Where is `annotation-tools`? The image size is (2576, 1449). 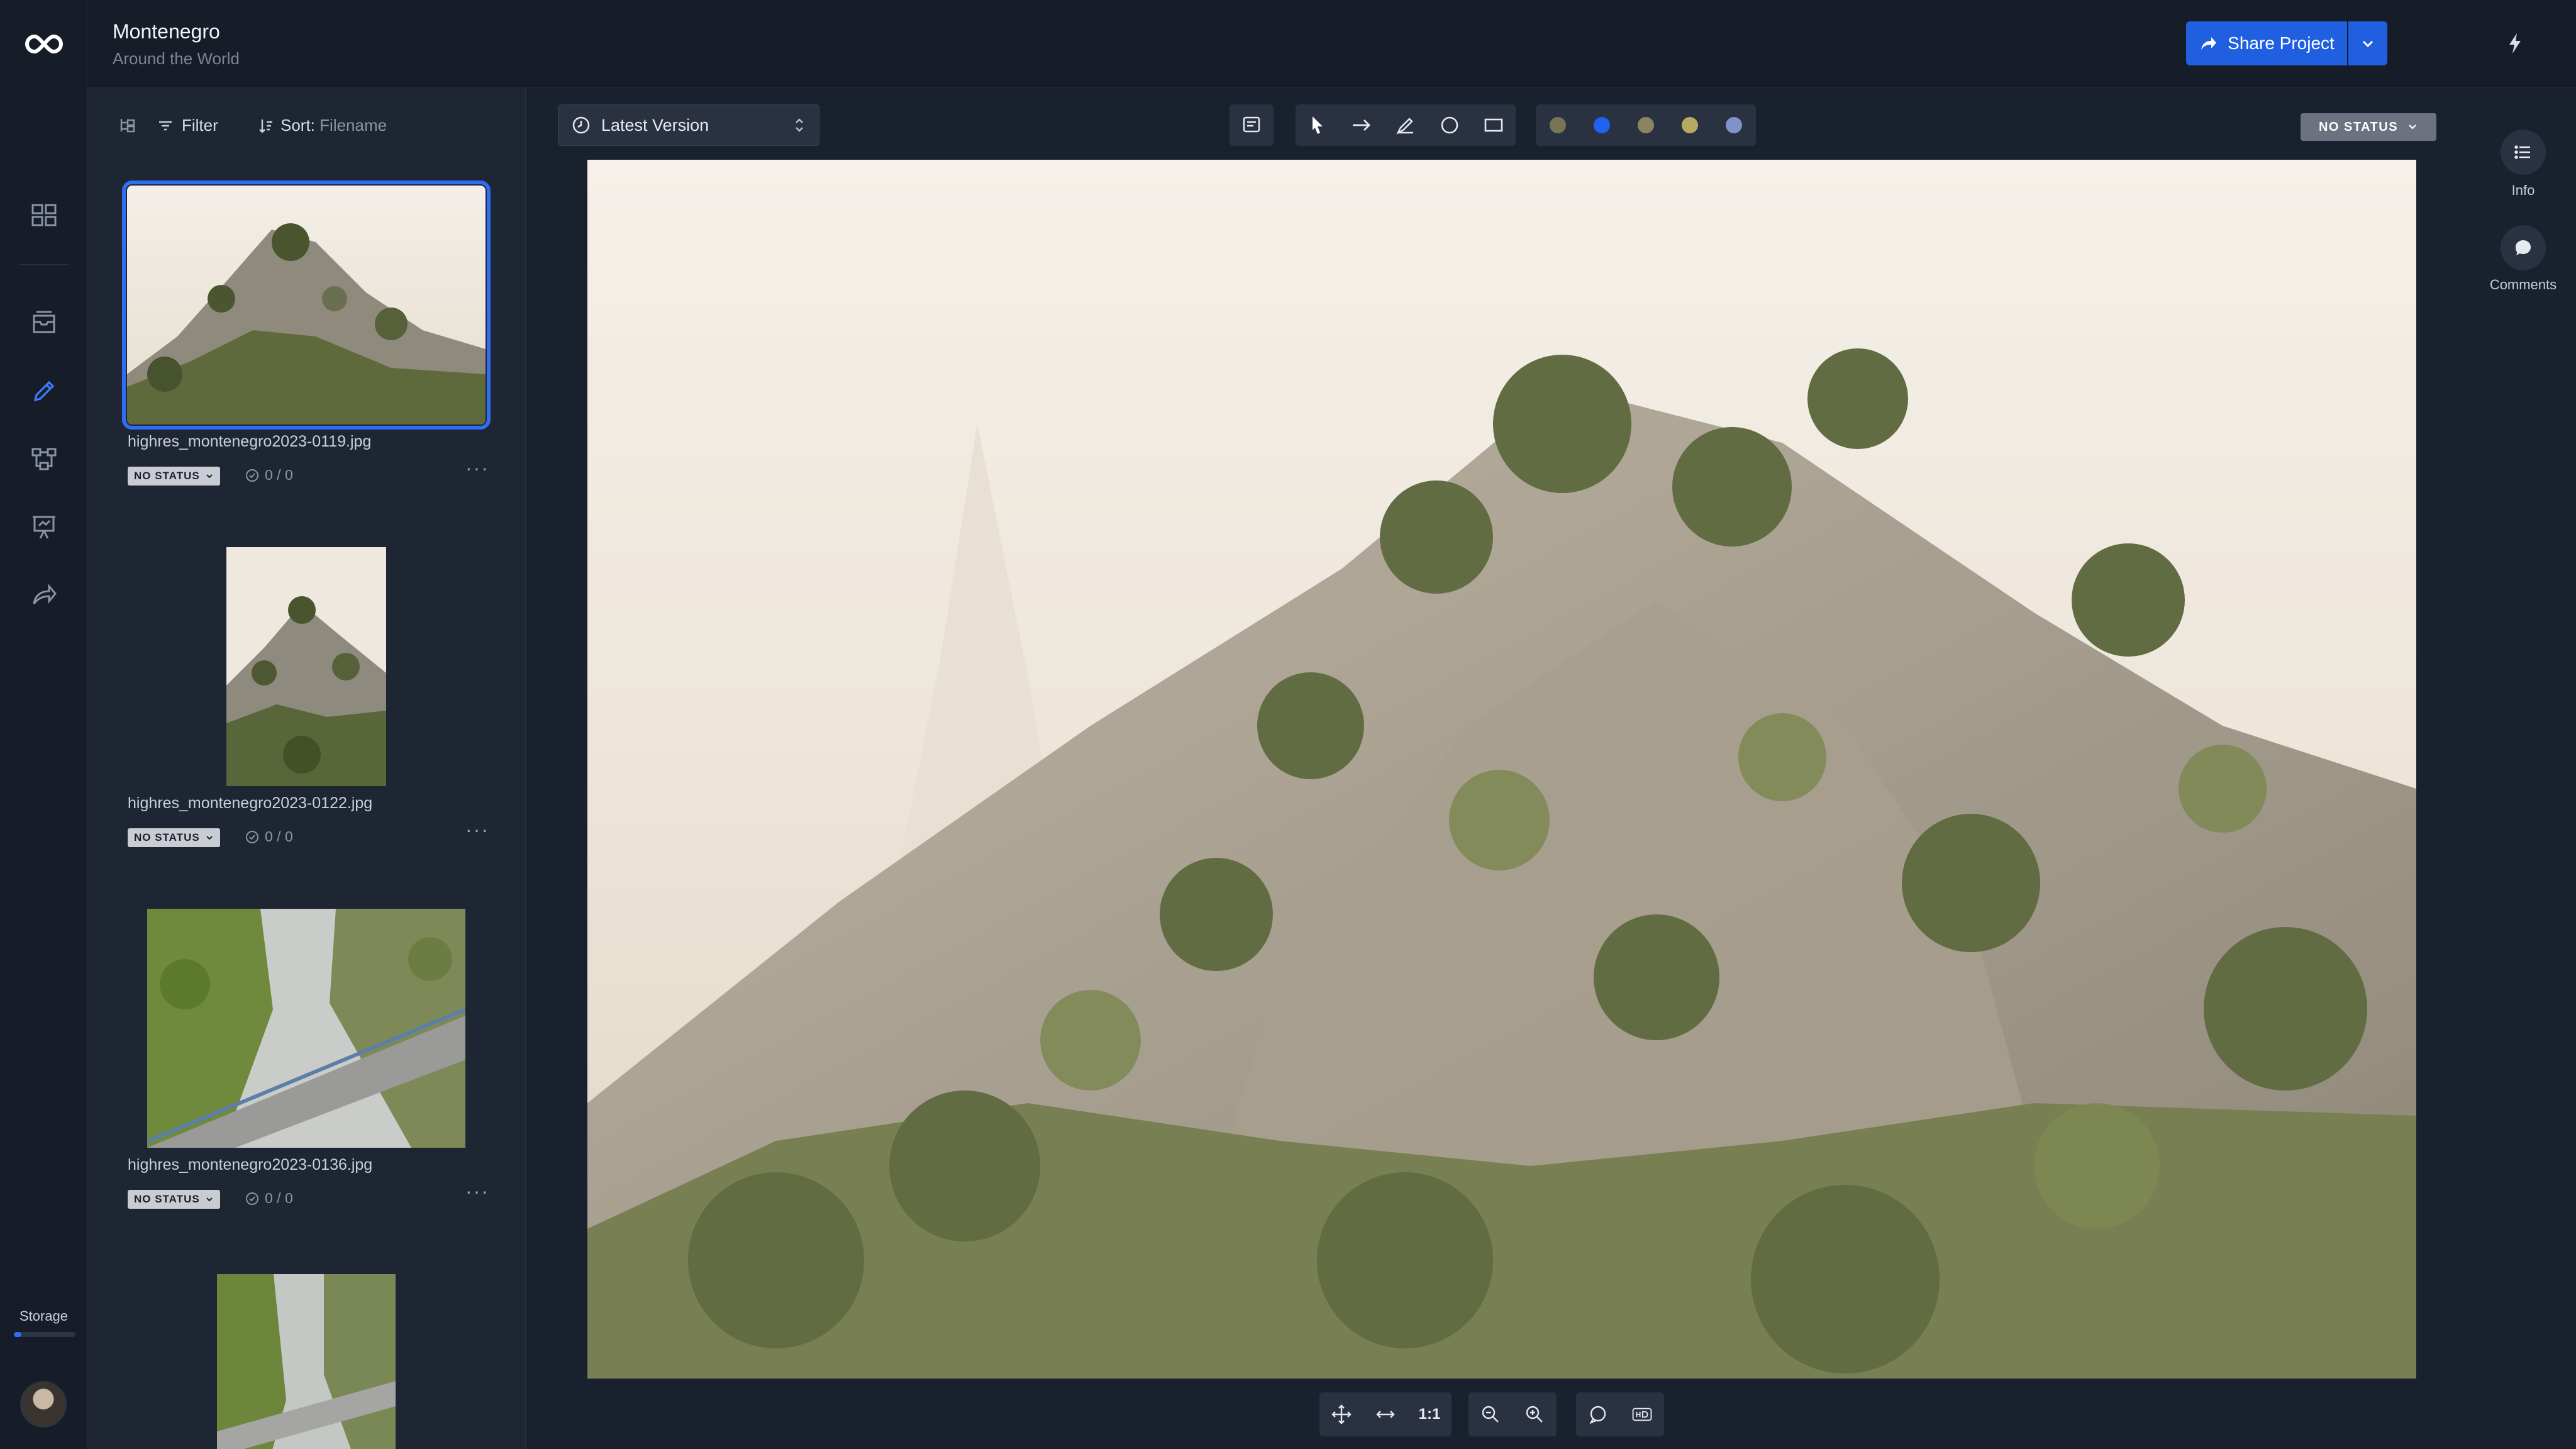 annotation-tools is located at coordinates (1406, 125).